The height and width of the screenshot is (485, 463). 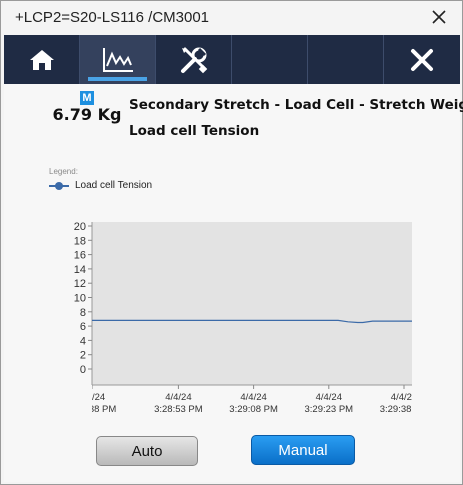 I want to click on title-bar: +LCP2=S20-LS116 /CM3001, so click(x=231, y=17).